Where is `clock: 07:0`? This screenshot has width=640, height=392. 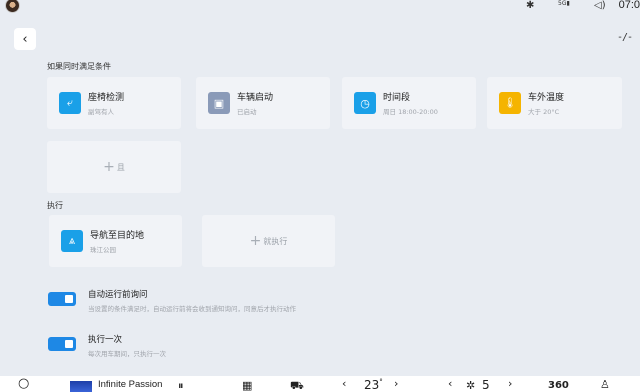
clock: 07:0 is located at coordinates (629, 5).